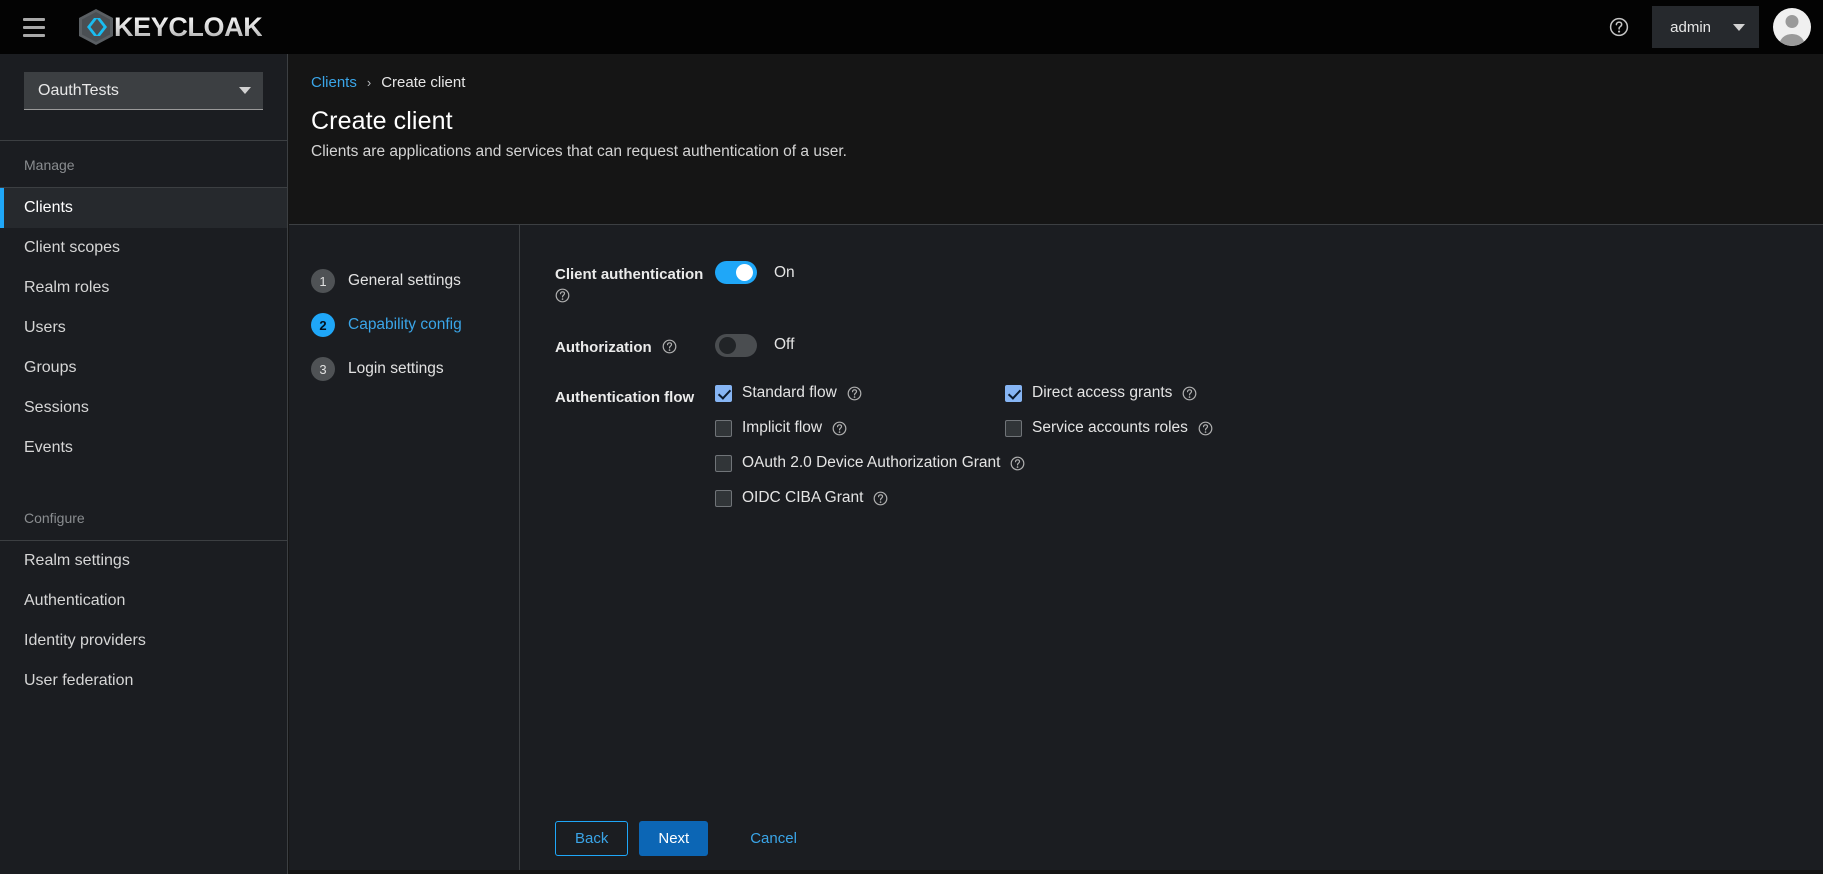 Image resolution: width=1823 pixels, height=874 pixels. Describe the element at coordinates (50, 367) in the screenshot. I see `sidebar-item-label: Groups` at that location.